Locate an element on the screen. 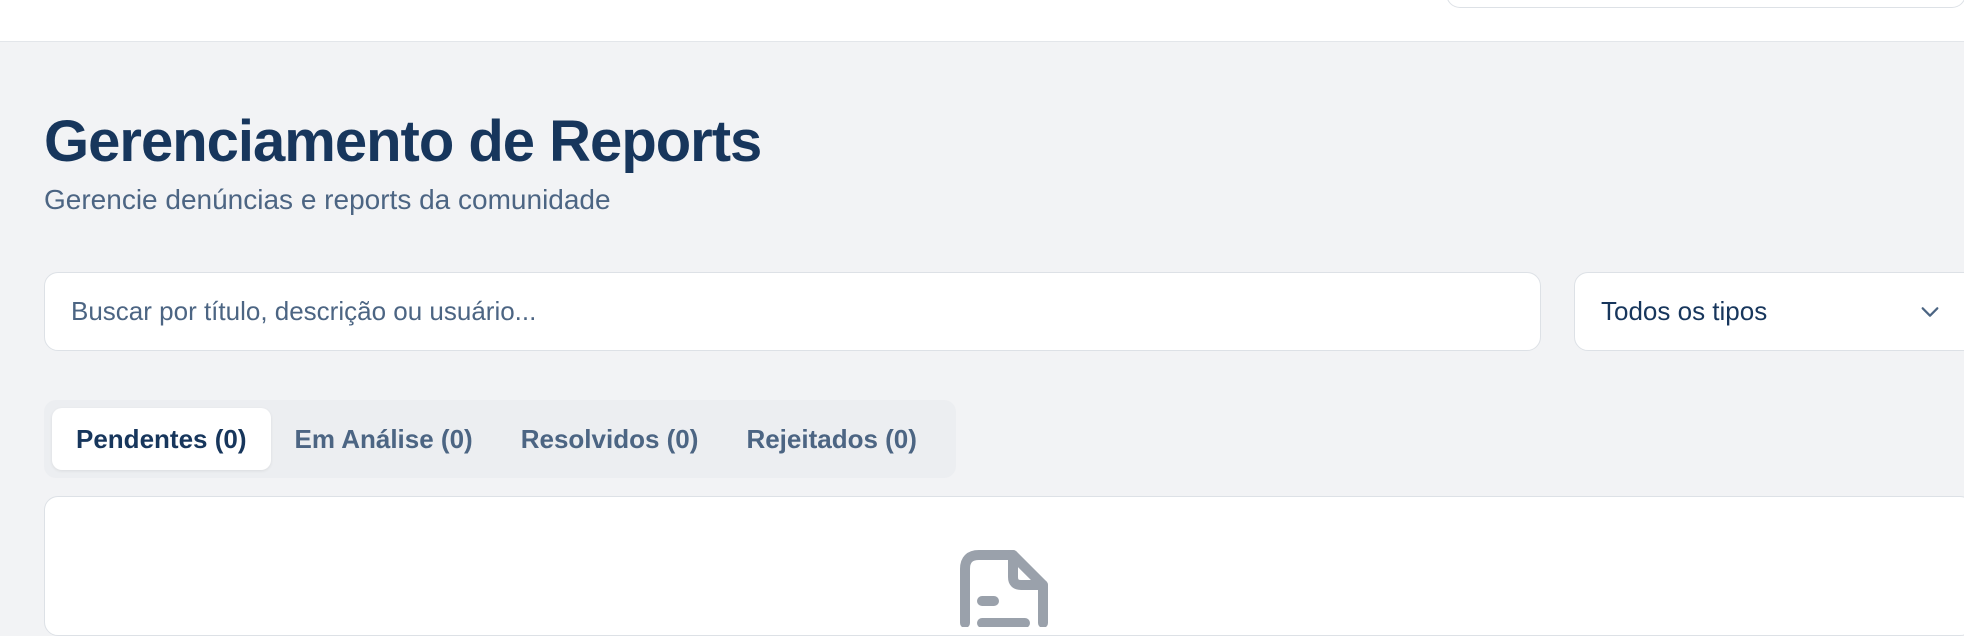 Image resolution: width=1964 pixels, height=636 pixels. chevron-down-icon is located at coordinates (1930, 312).